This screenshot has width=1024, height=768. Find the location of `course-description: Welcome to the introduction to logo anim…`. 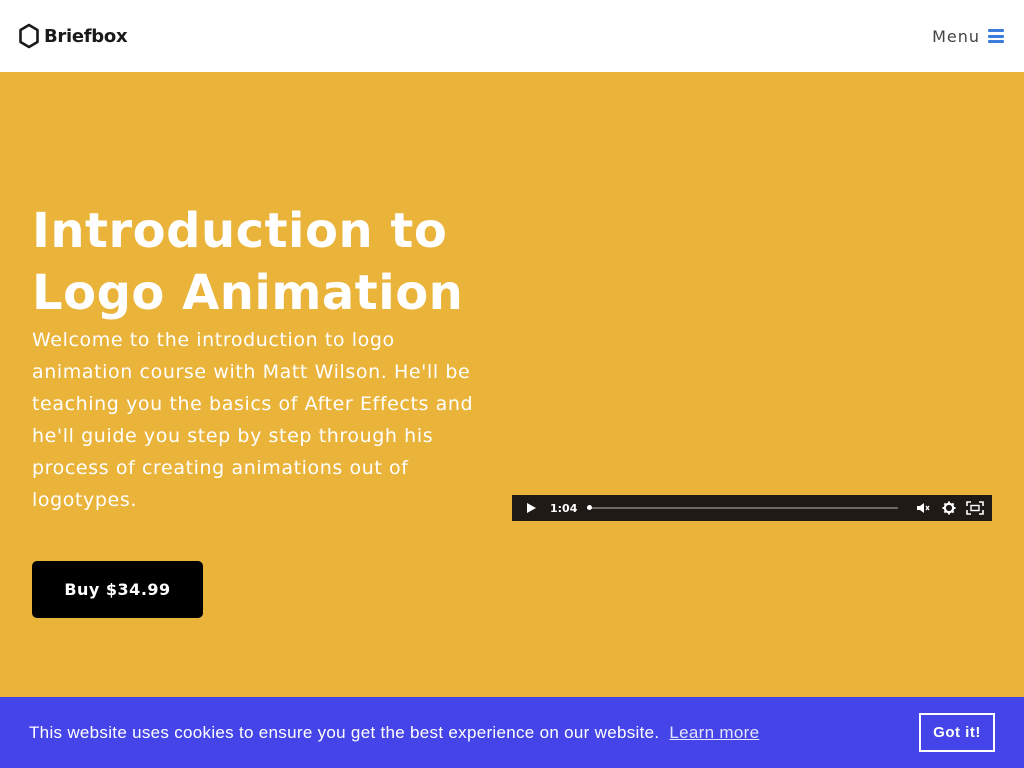

course-description: Welcome to the introduction to logo anim… is located at coordinates (253, 420).